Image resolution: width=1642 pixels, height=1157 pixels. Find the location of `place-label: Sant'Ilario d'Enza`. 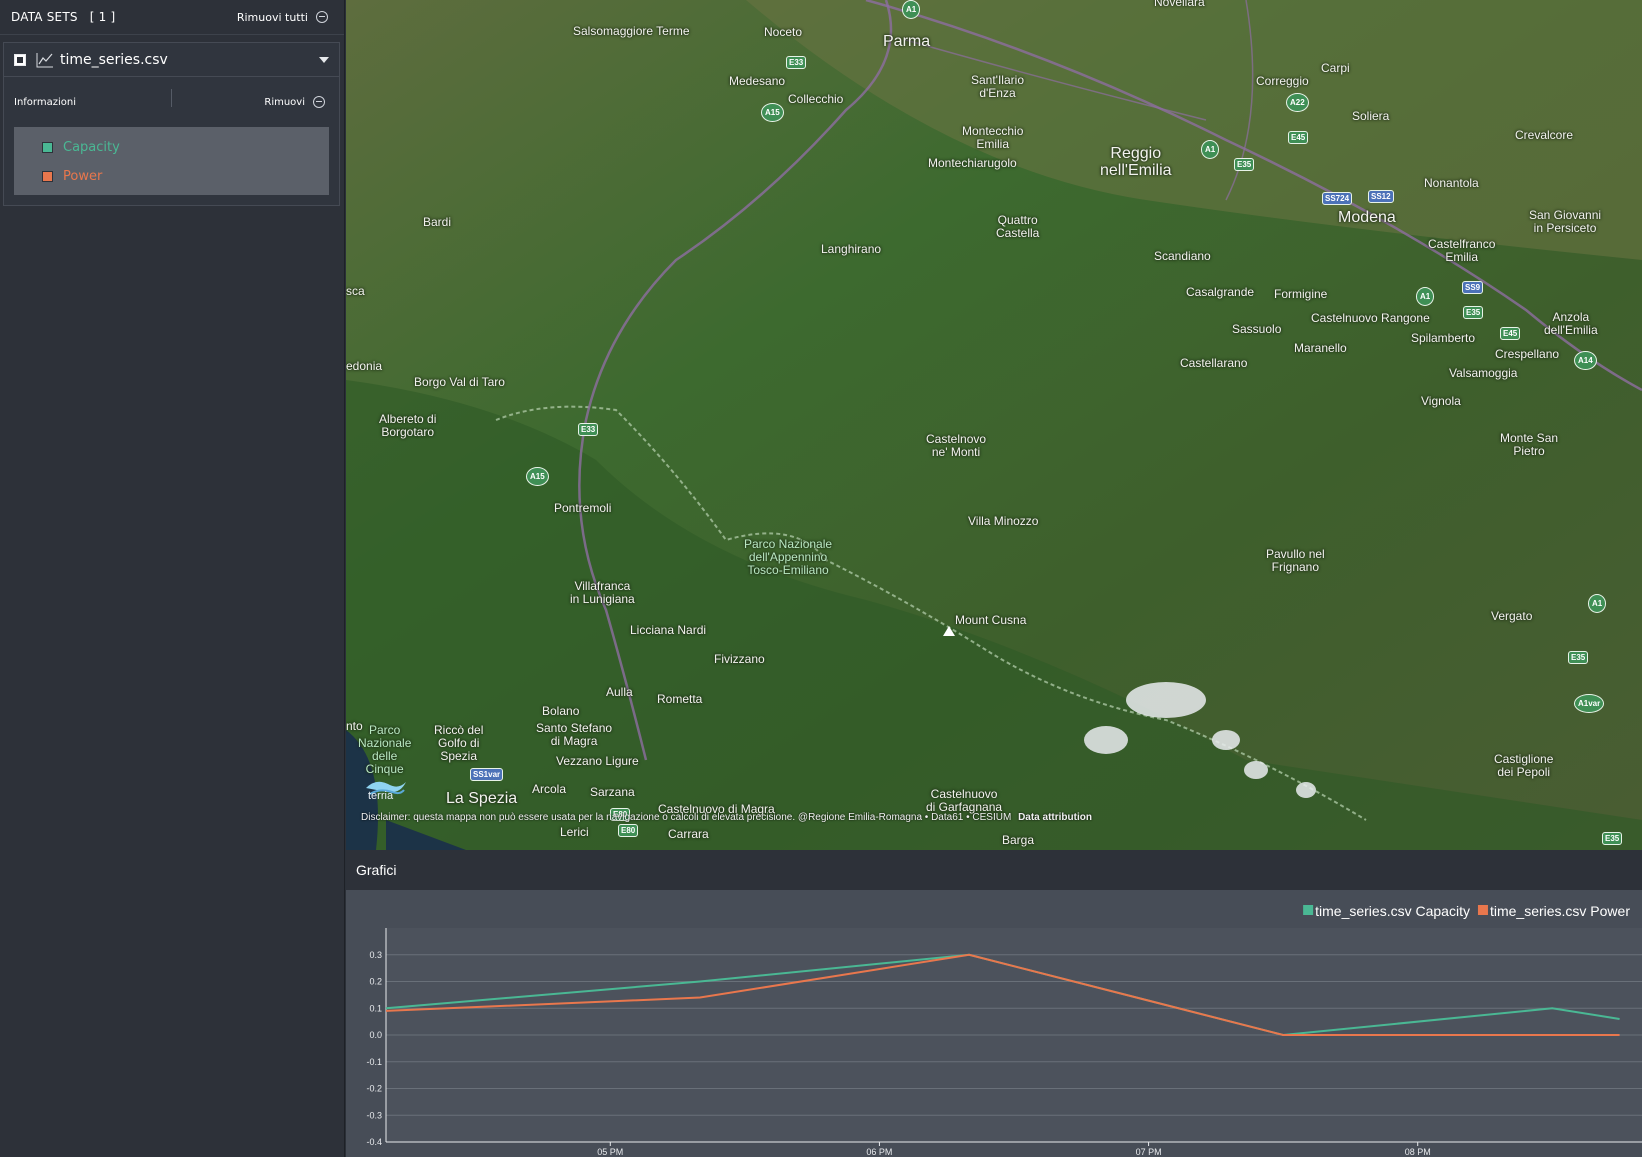

place-label: Sant'Ilario d'Enza is located at coordinates (997, 86).